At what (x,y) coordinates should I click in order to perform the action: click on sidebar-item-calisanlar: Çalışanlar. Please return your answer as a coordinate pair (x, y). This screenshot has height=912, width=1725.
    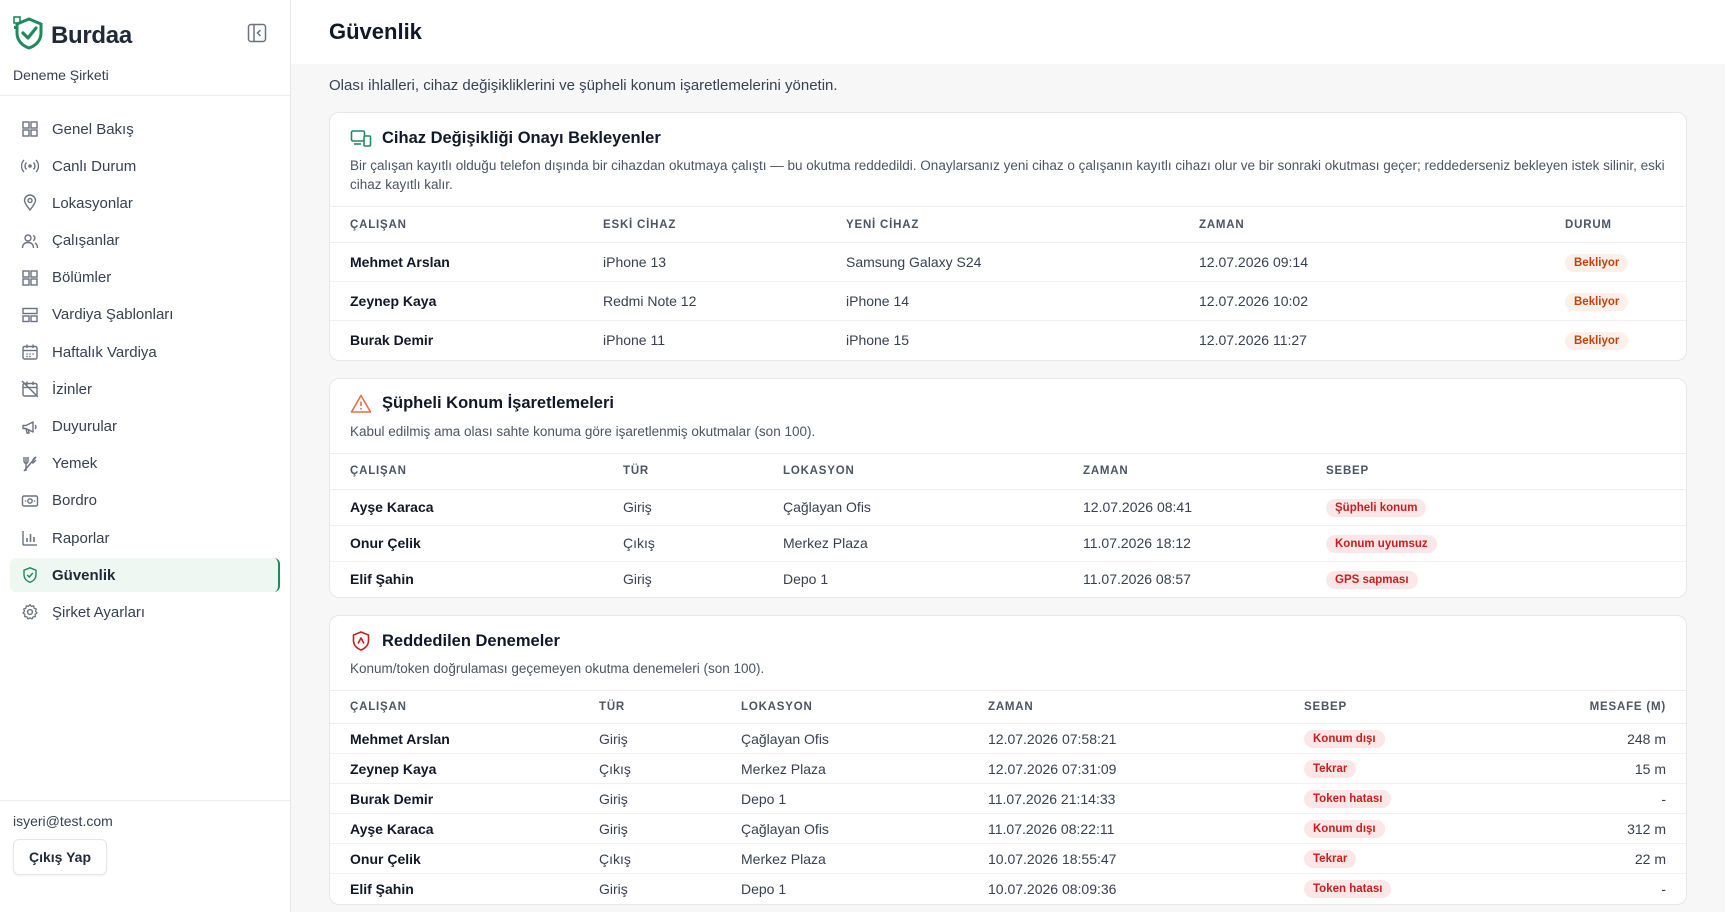
    Looking at the image, I should click on (145, 241).